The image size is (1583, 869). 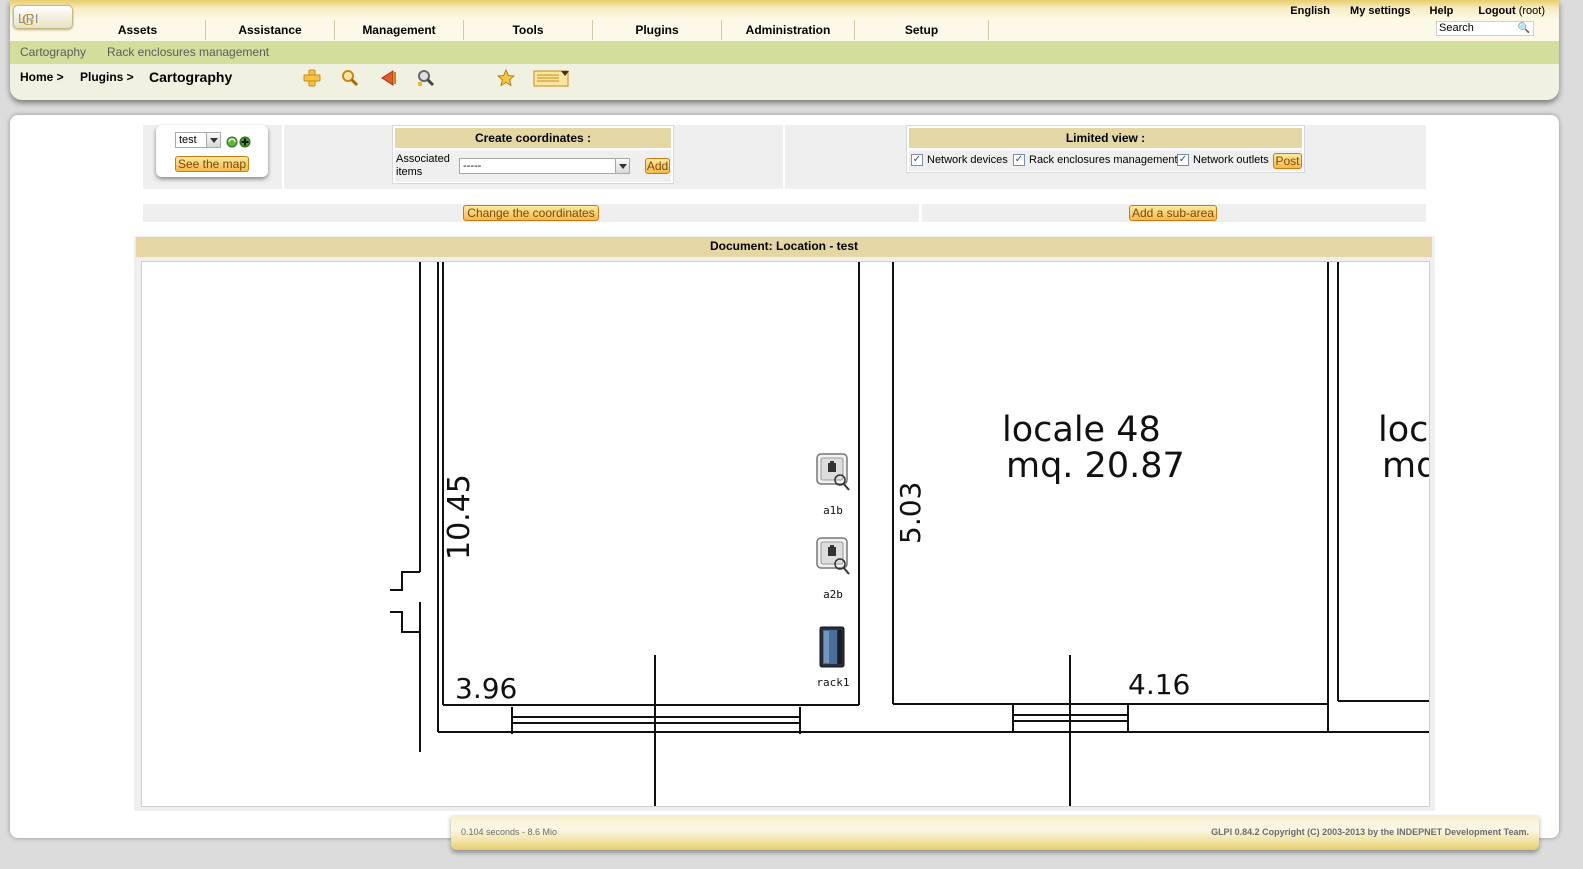 I want to click on dimension-label-bottom-left: 3.96, so click(x=486, y=688).